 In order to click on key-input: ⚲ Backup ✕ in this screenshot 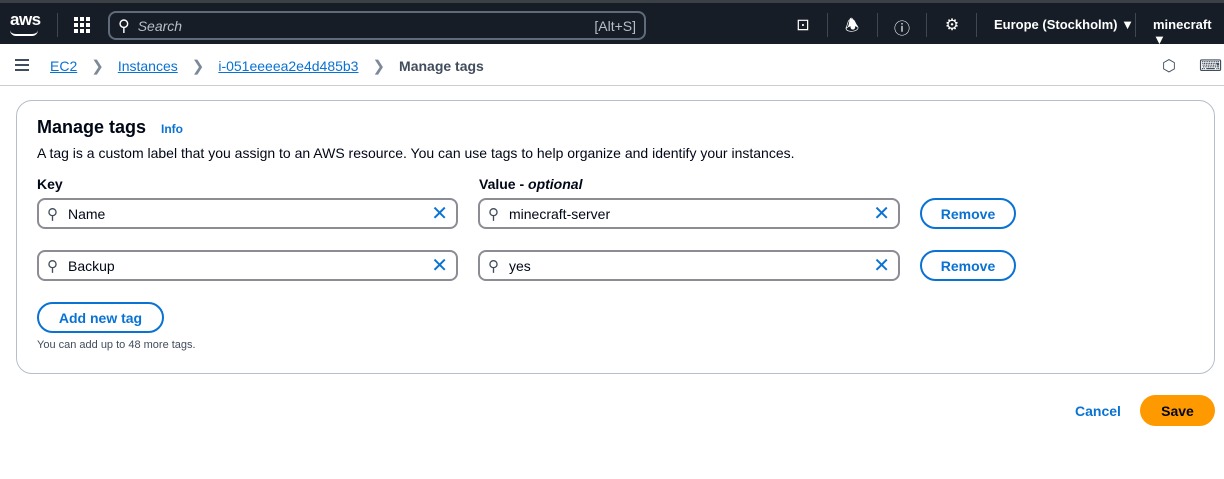, I will do `click(247, 265)`.